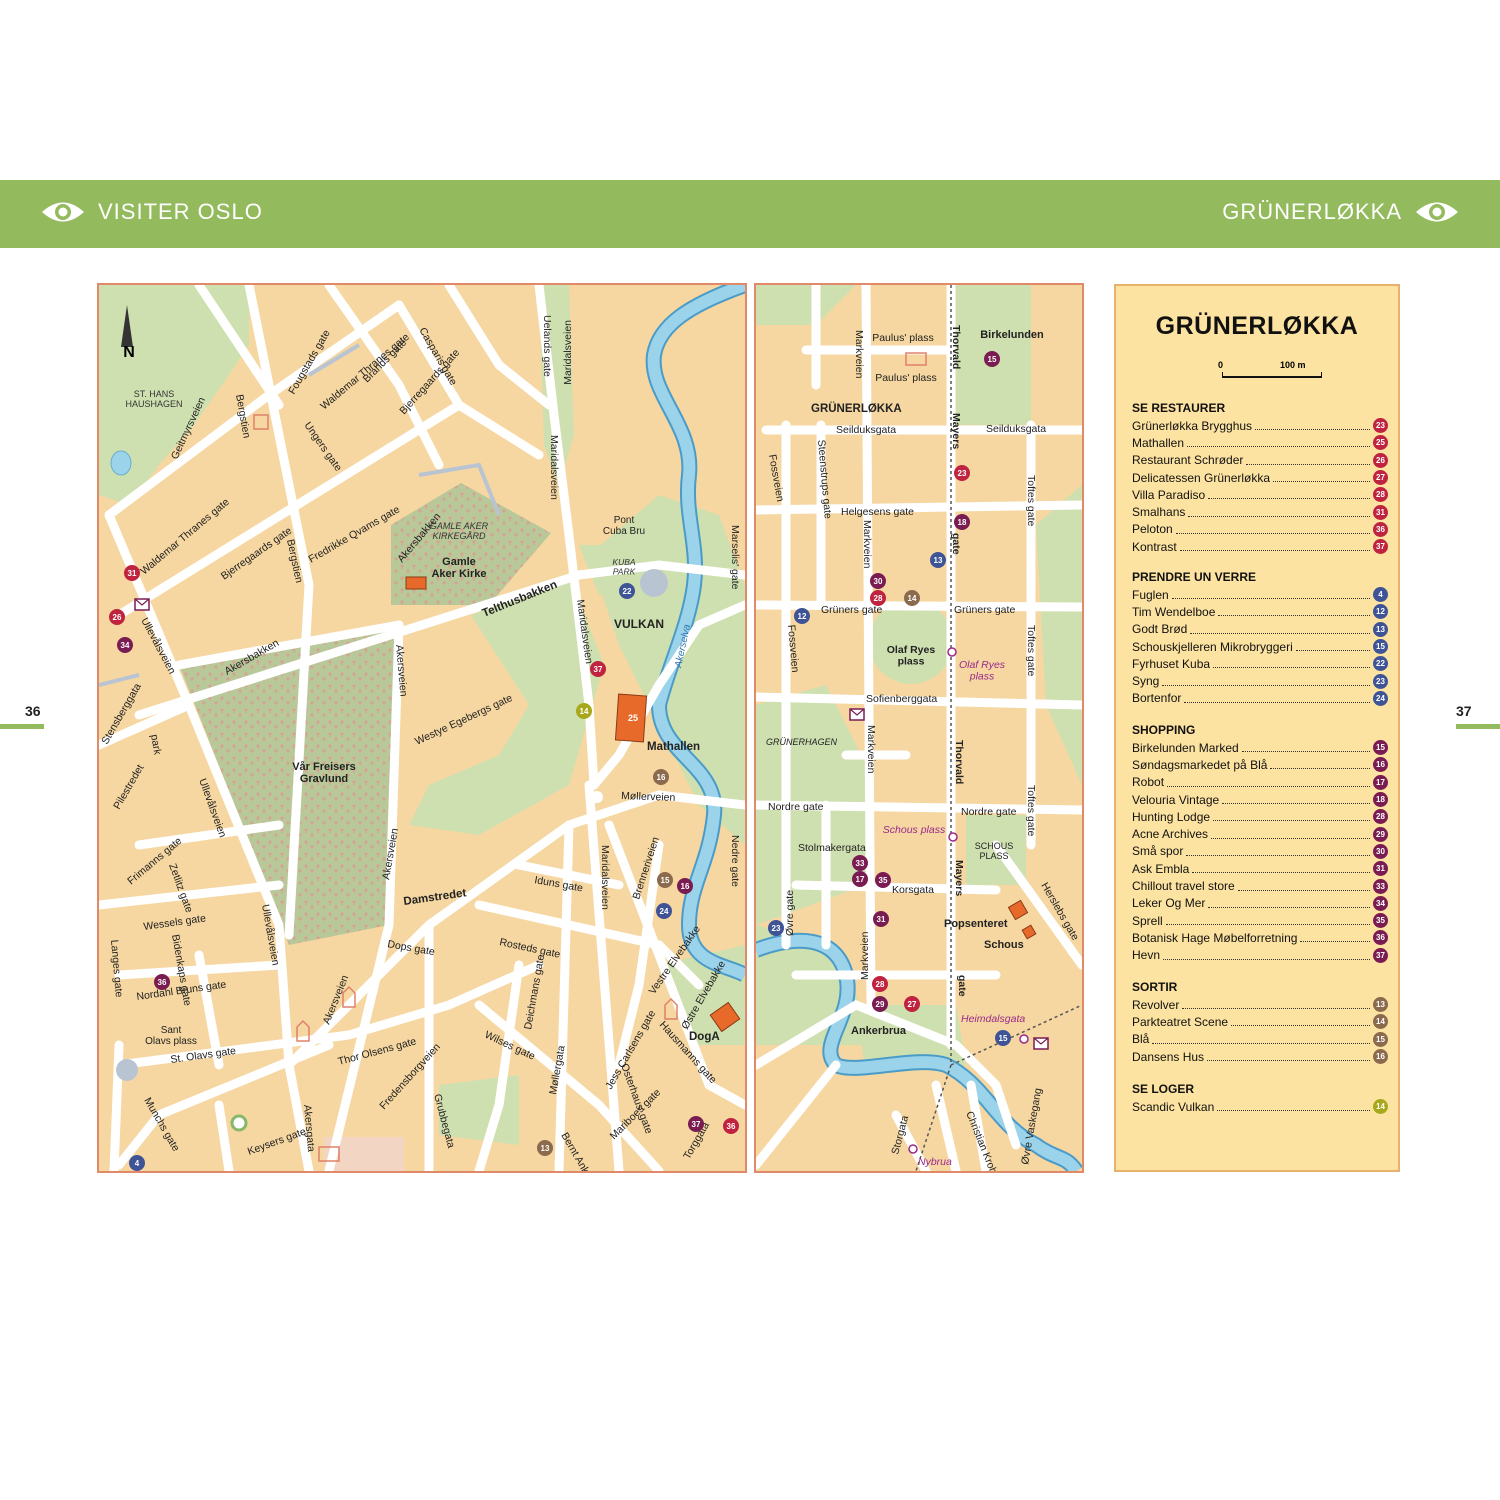 This screenshot has width=1500, height=1500. What do you see at coordinates (994, 851) in the screenshot?
I see `place-schous-area: SCHOUS PLASS` at bounding box center [994, 851].